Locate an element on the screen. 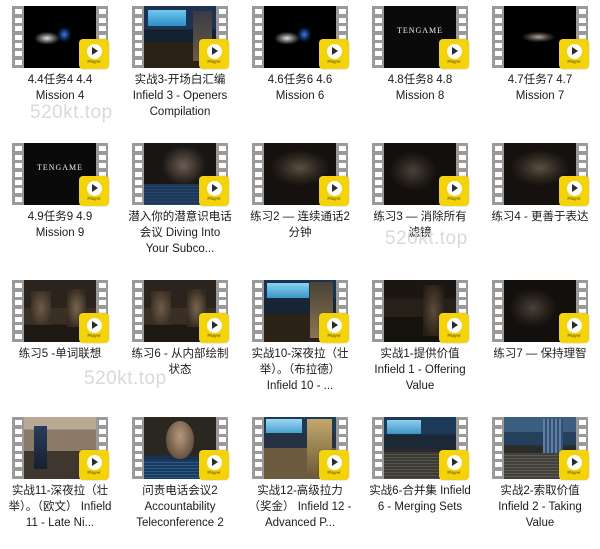 Image resolution: width=600 pixels, height=549 pixels. video-grid-item: Player 4.6任务6 4.6 Mission 6 is located at coordinates (300, 68).